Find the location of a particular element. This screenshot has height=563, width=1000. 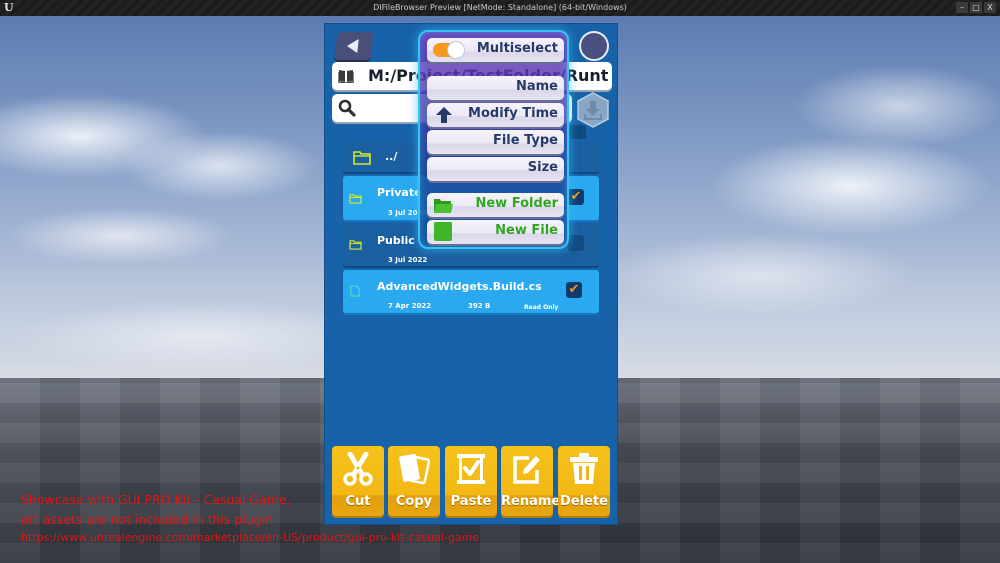

new-file-label: New File is located at coordinates (526, 230).